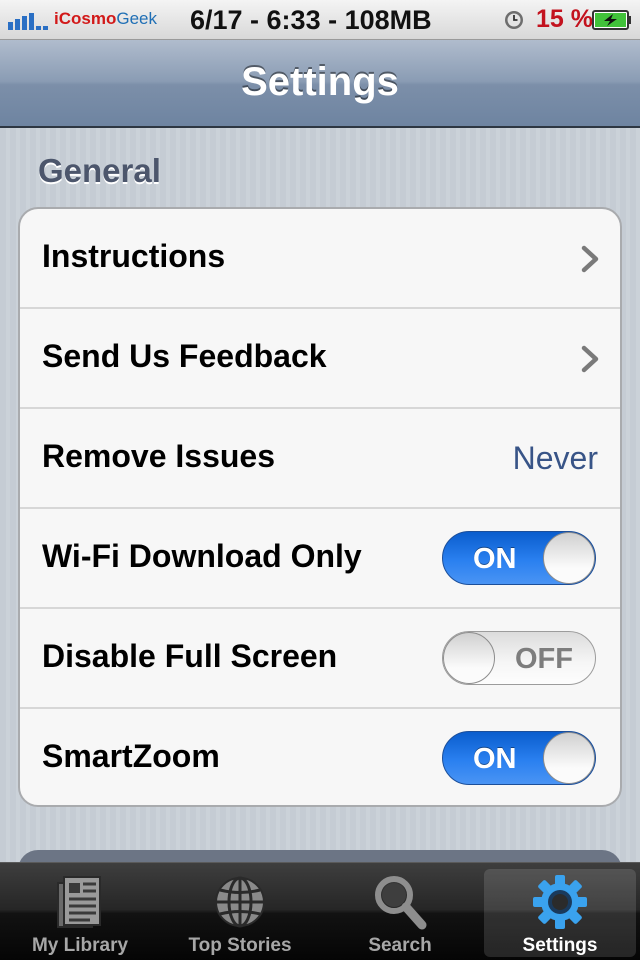  Describe the element at coordinates (131, 756) in the screenshot. I see `row-label: SmartZoom` at that location.